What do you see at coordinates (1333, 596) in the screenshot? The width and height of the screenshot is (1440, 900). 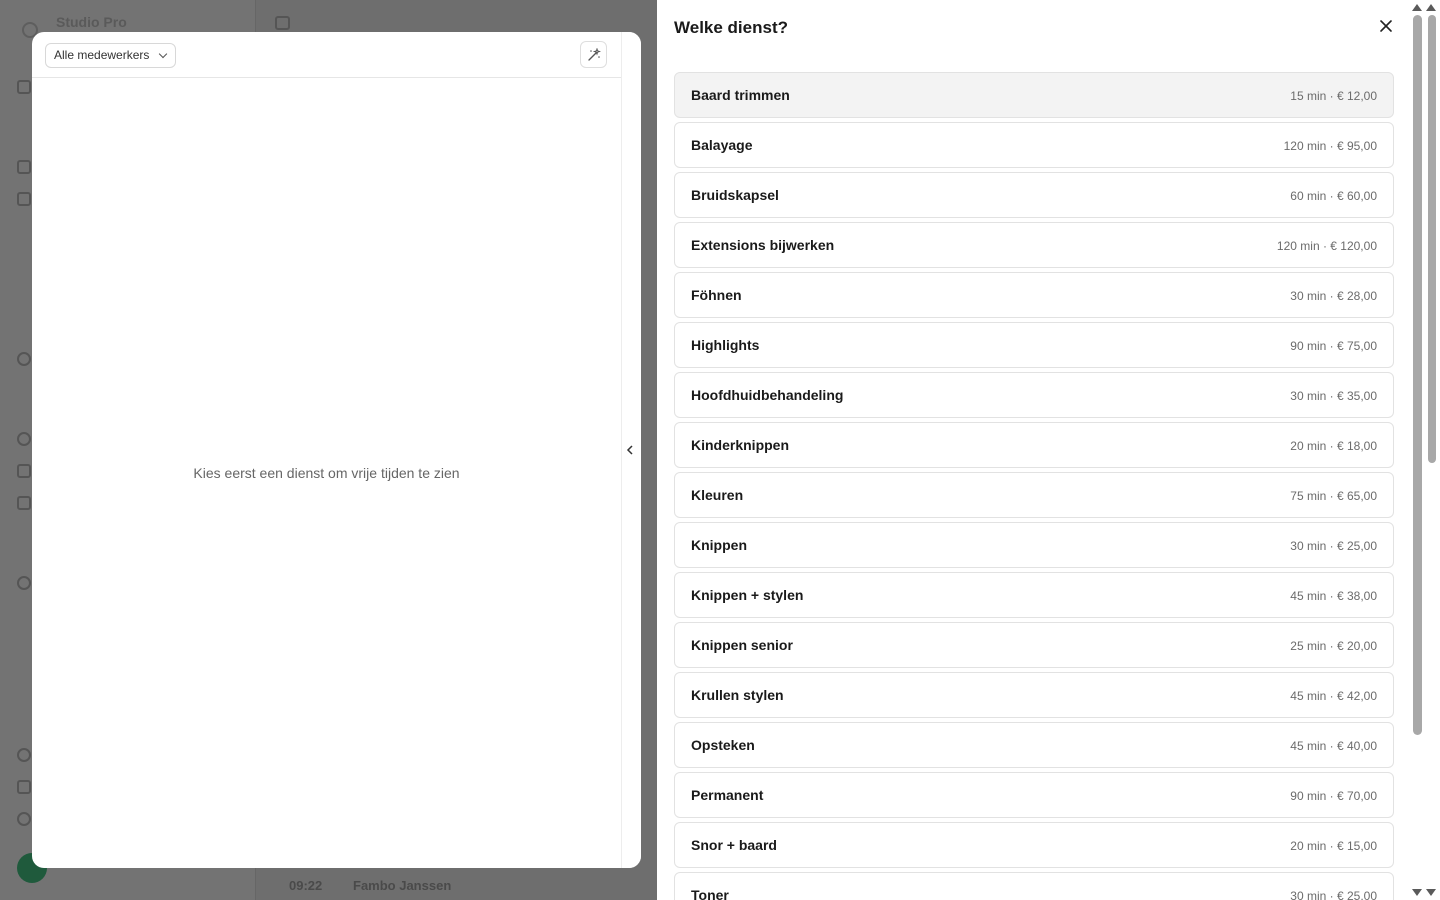 I see `service-duration-price: 45 min · € 38,00` at bounding box center [1333, 596].